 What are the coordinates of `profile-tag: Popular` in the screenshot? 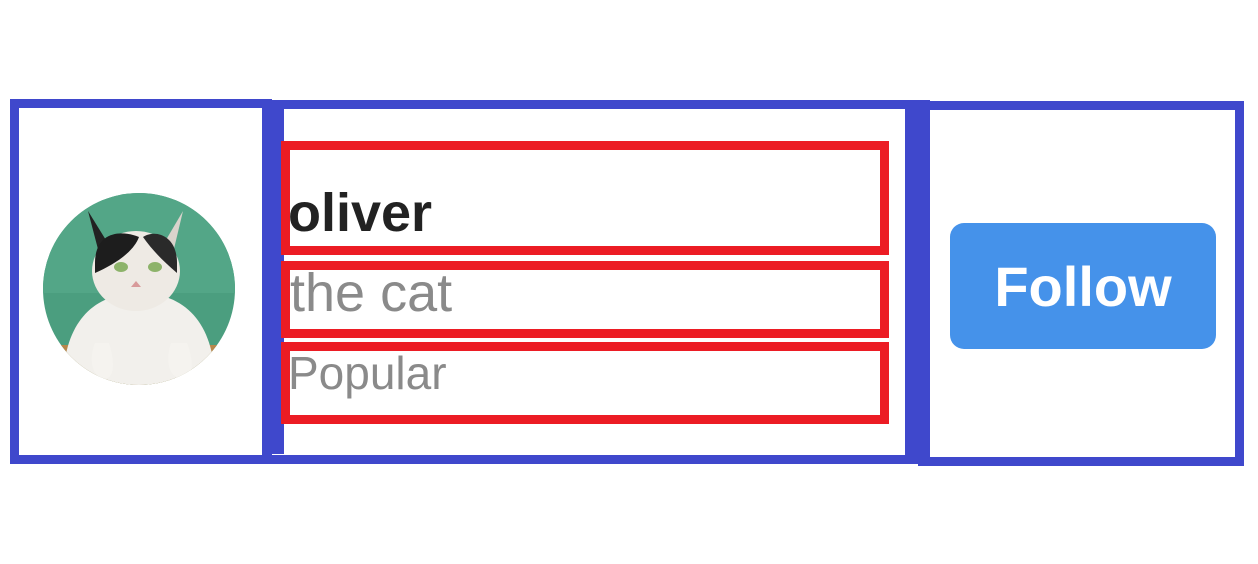 It's located at (367, 373).